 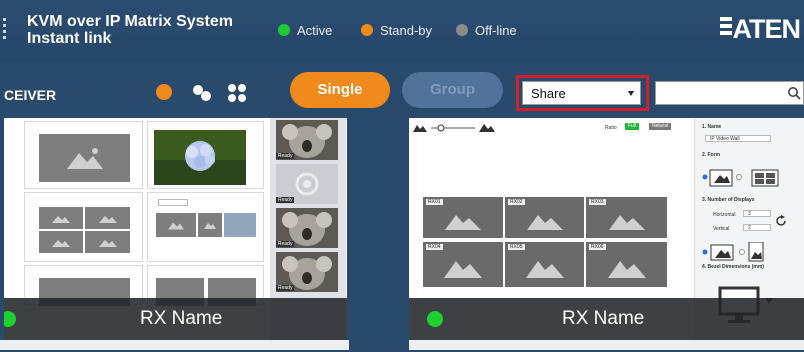 I want to click on name-field-value: IP Video Wall, so click(x=725, y=139).